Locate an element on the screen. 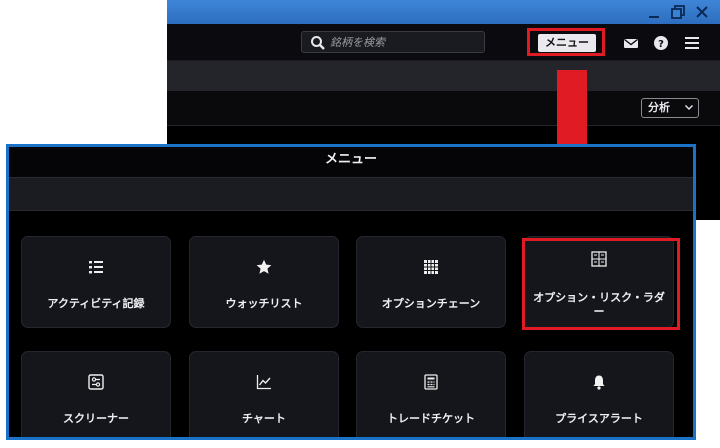 The image size is (720, 448). toolbar: メニュー ? is located at coordinates (443, 42).